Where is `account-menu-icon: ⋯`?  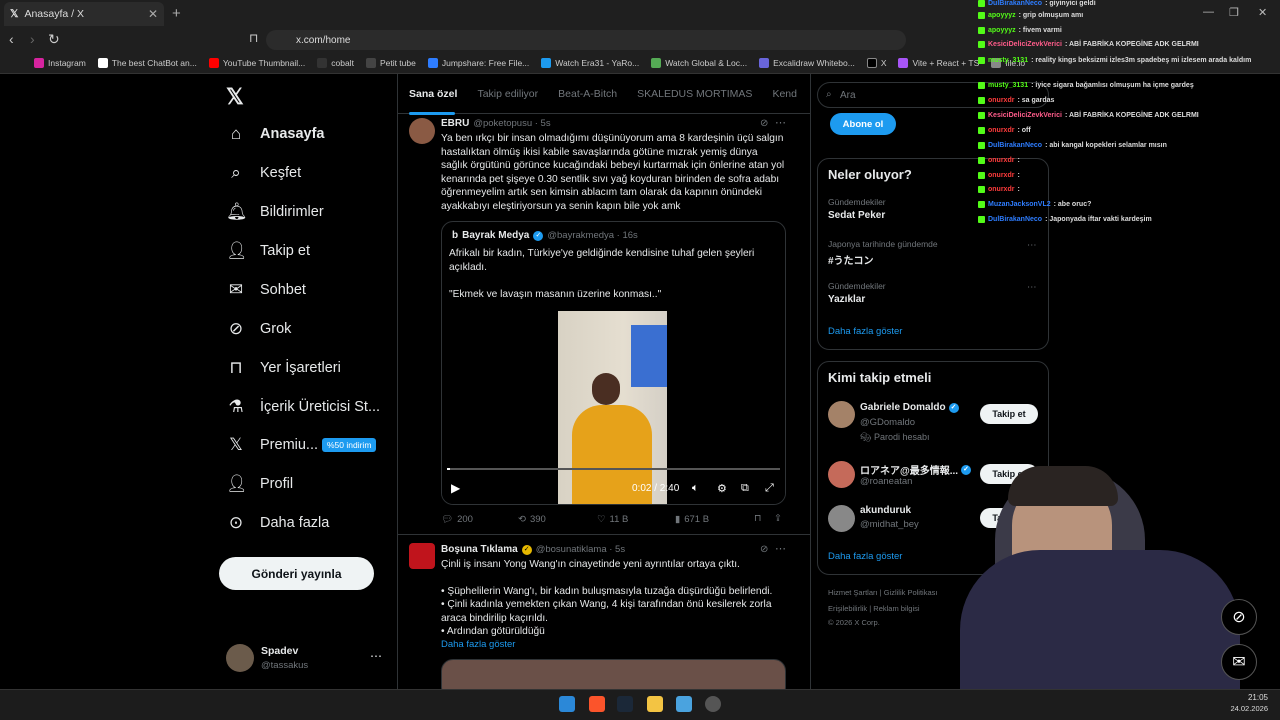
account-menu-icon: ⋯ is located at coordinates (376, 656).